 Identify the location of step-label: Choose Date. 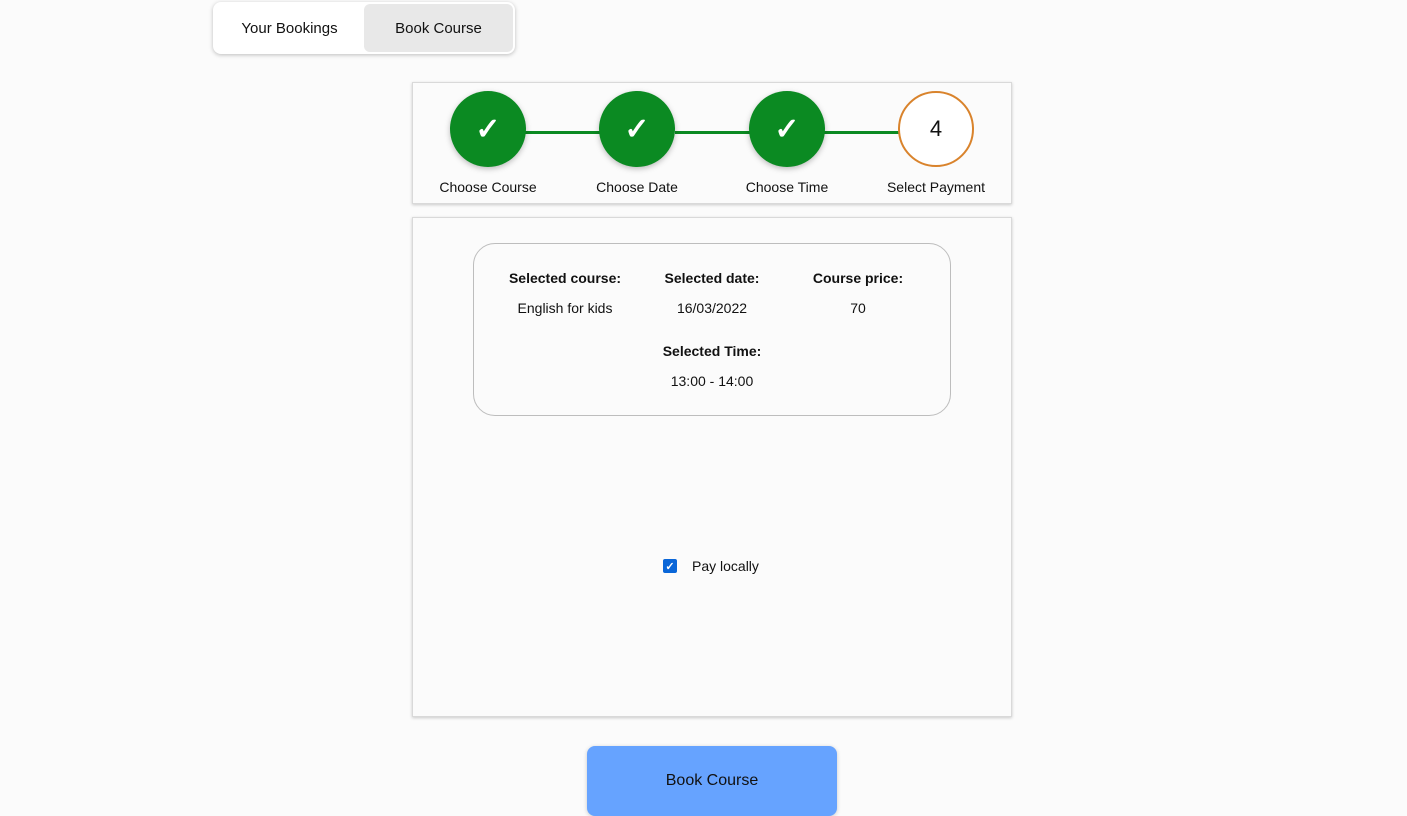
(637, 187).